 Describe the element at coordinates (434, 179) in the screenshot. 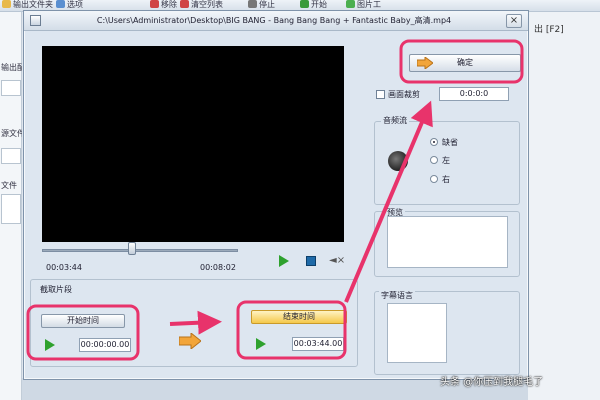

I see `radio-right` at that location.